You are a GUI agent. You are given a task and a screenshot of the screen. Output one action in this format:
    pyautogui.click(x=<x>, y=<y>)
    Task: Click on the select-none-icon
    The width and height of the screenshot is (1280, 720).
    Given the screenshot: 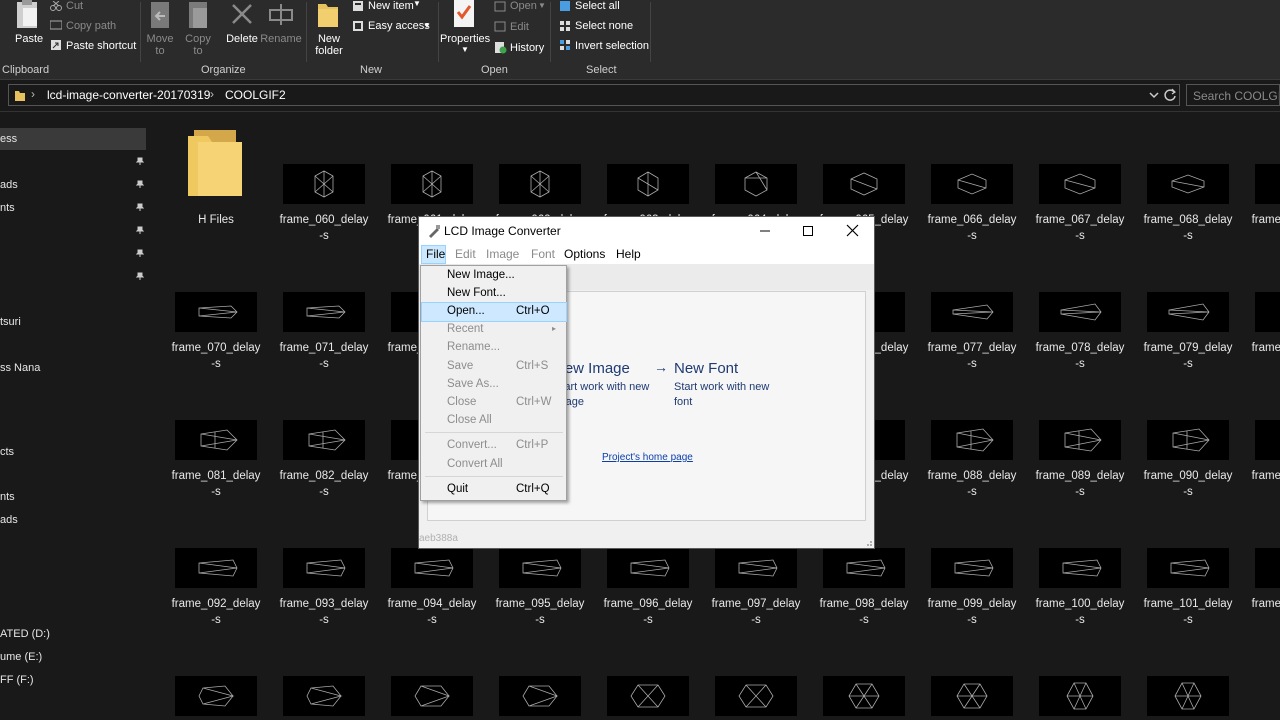 What is the action you would take?
    pyautogui.click(x=565, y=26)
    